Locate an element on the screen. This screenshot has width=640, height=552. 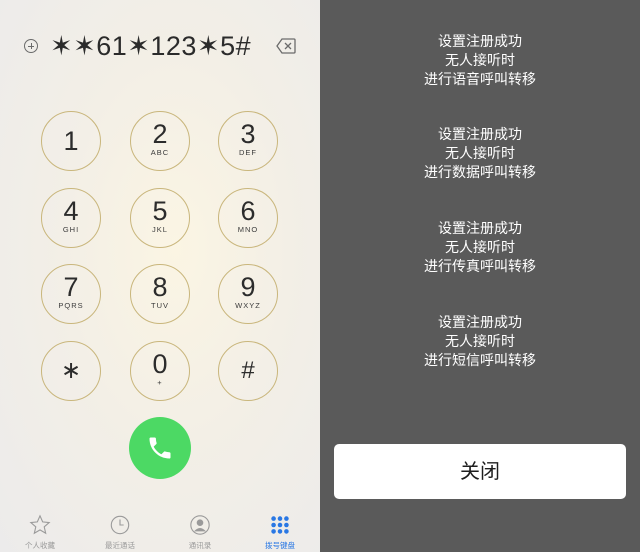
message-sms: 设置注册成功 无人接听时 进行短信呼叫转移 is located at coordinates (480, 342).